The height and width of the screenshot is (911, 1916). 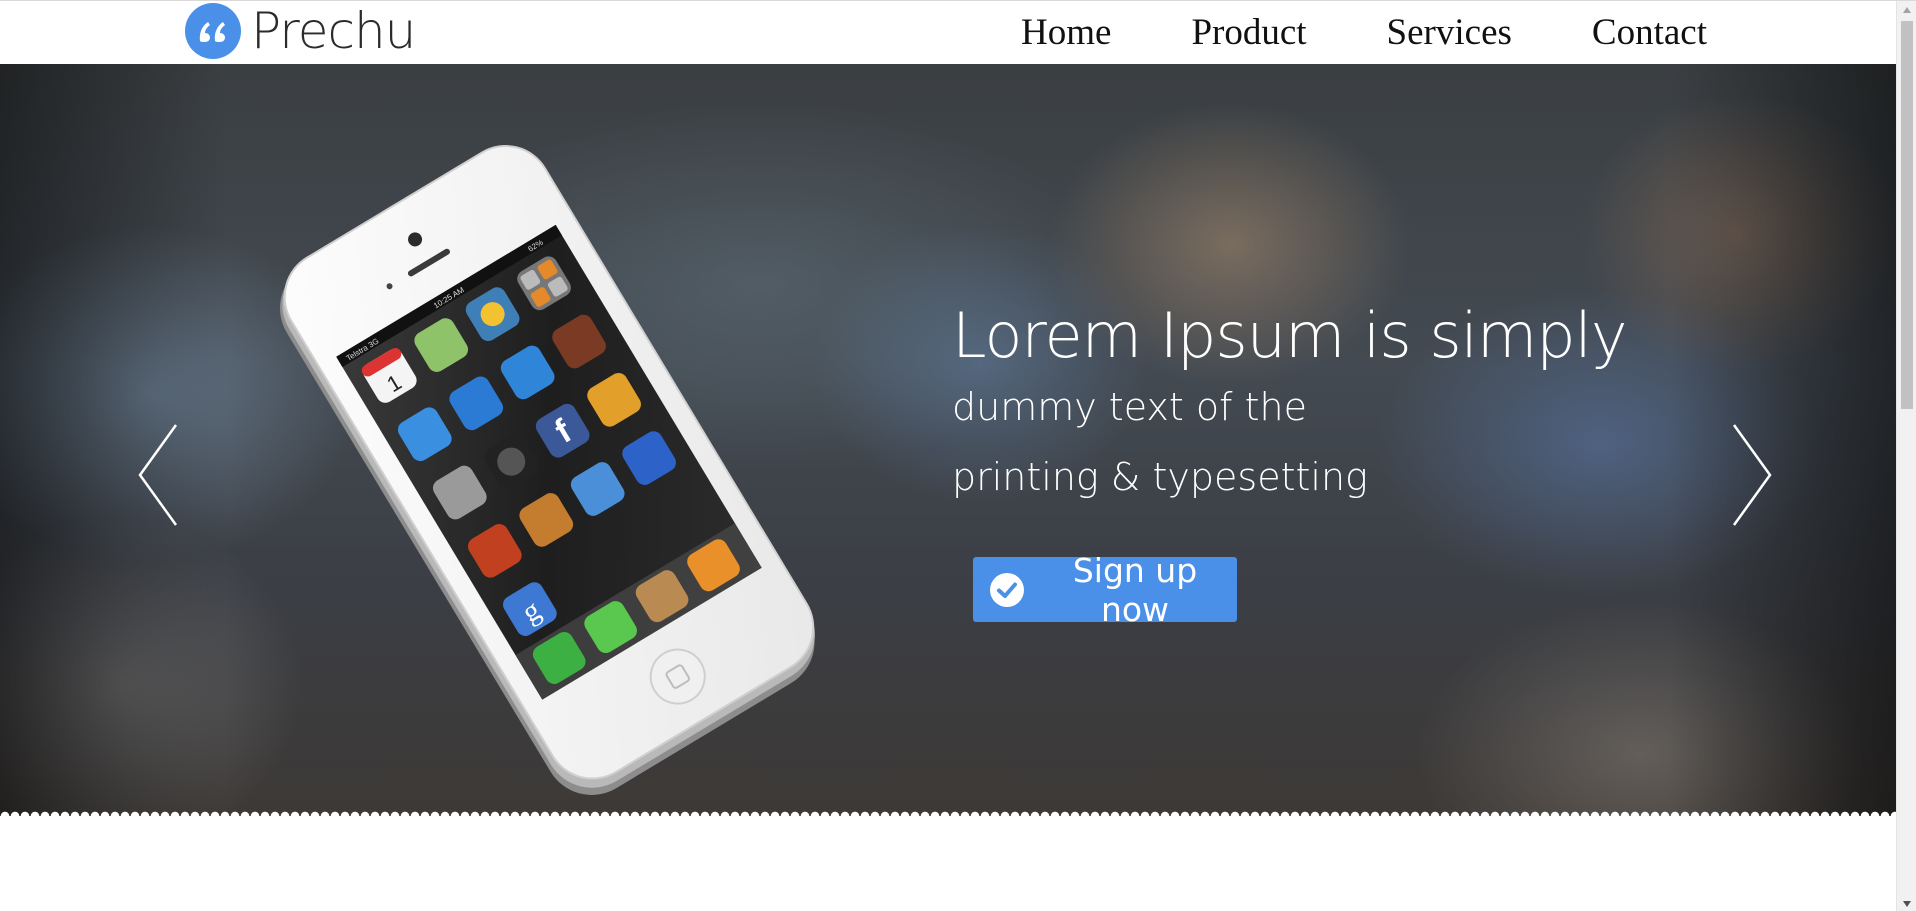 I want to click on hero-subline-2: printing & typesetting, so click(x=1160, y=477).